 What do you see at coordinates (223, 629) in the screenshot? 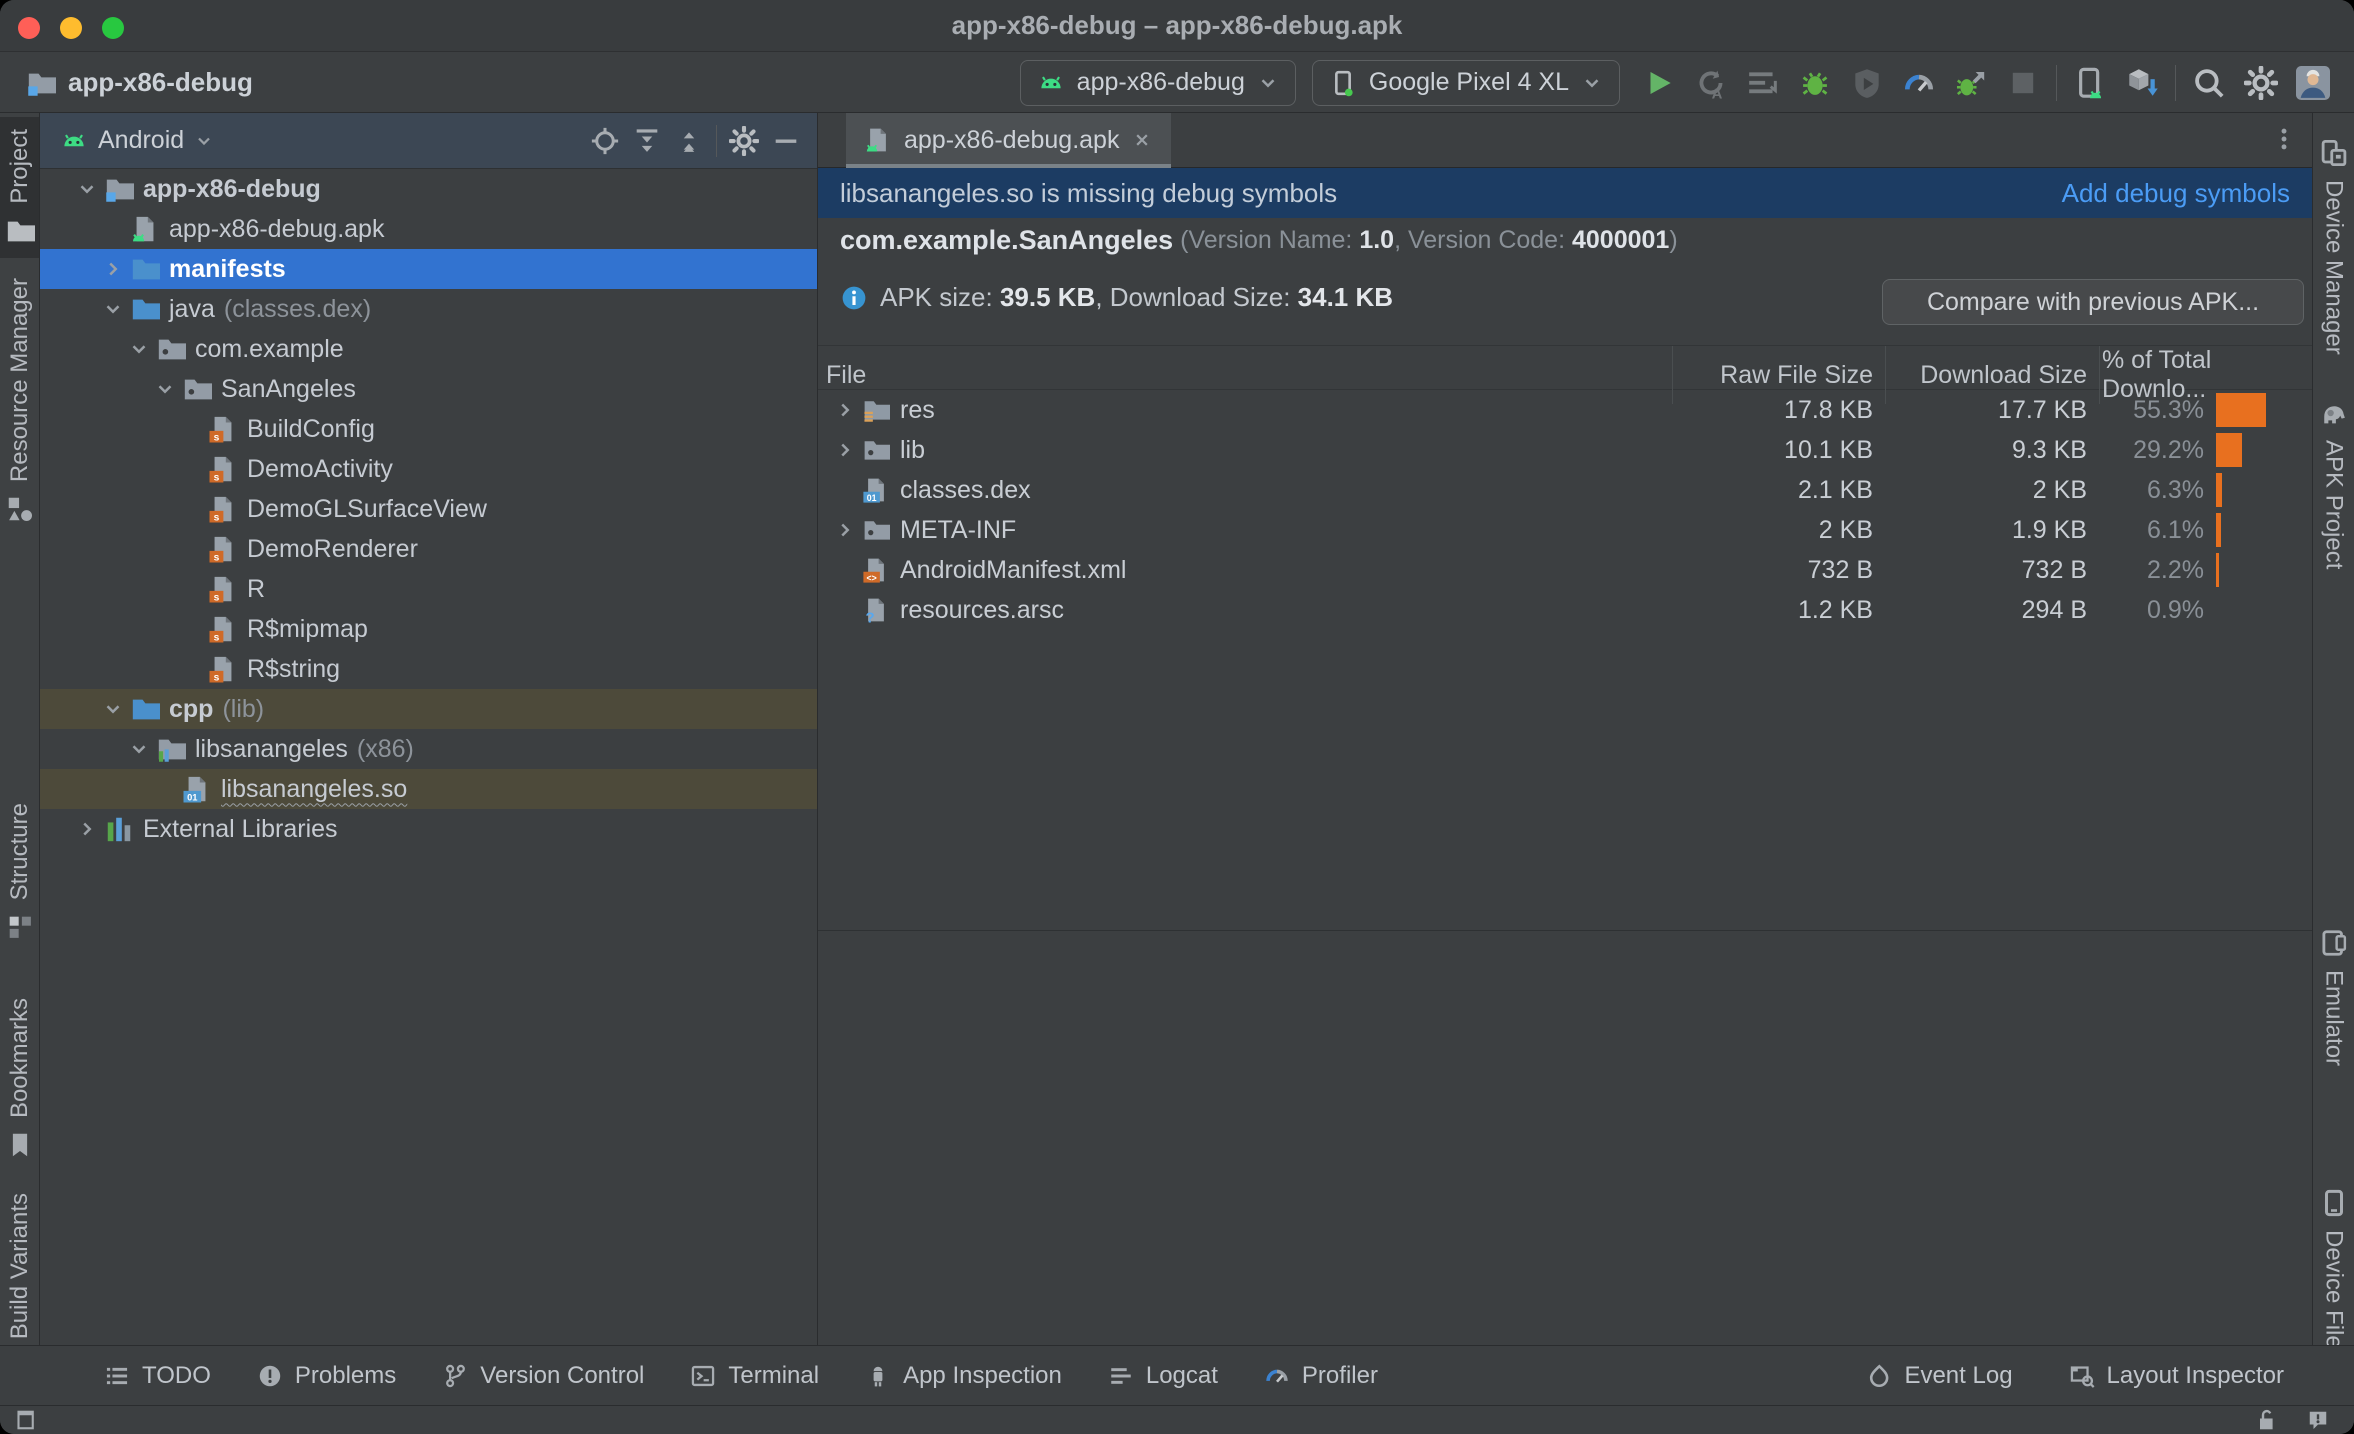
I see `class-file-icon: s` at bounding box center [223, 629].